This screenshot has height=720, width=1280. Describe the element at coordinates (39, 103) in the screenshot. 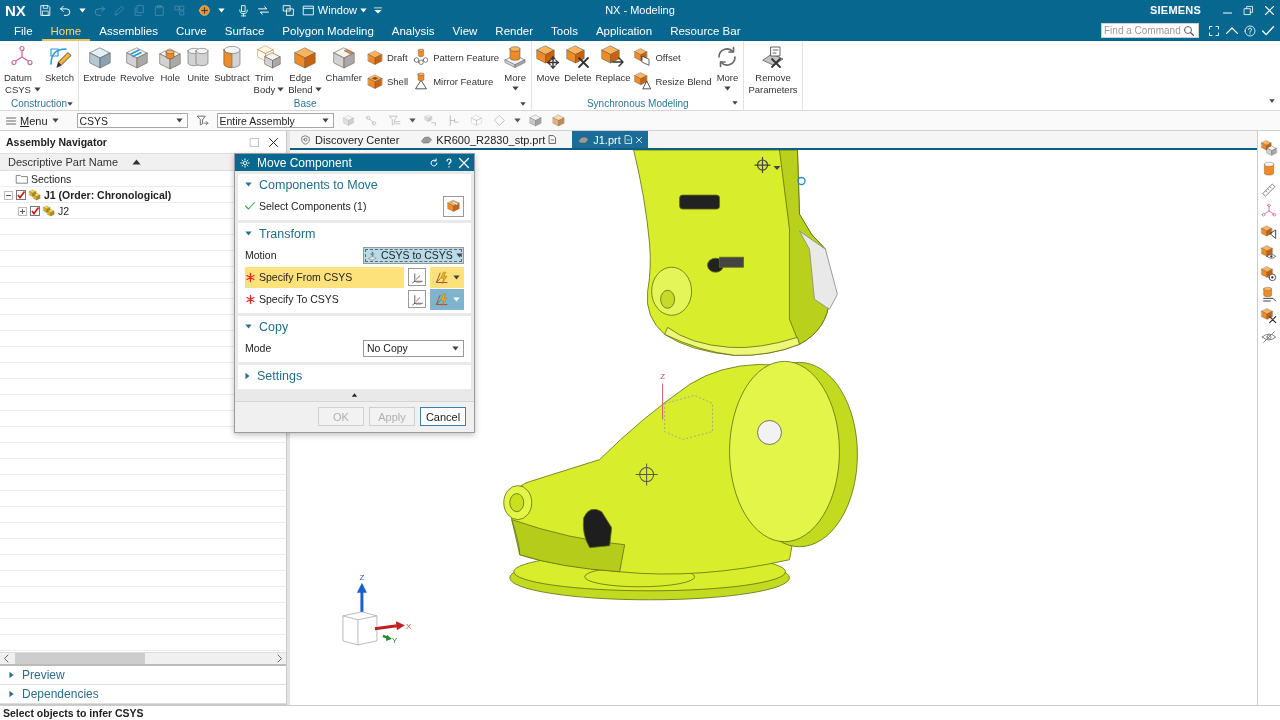

I see `group-label: Construction` at that location.